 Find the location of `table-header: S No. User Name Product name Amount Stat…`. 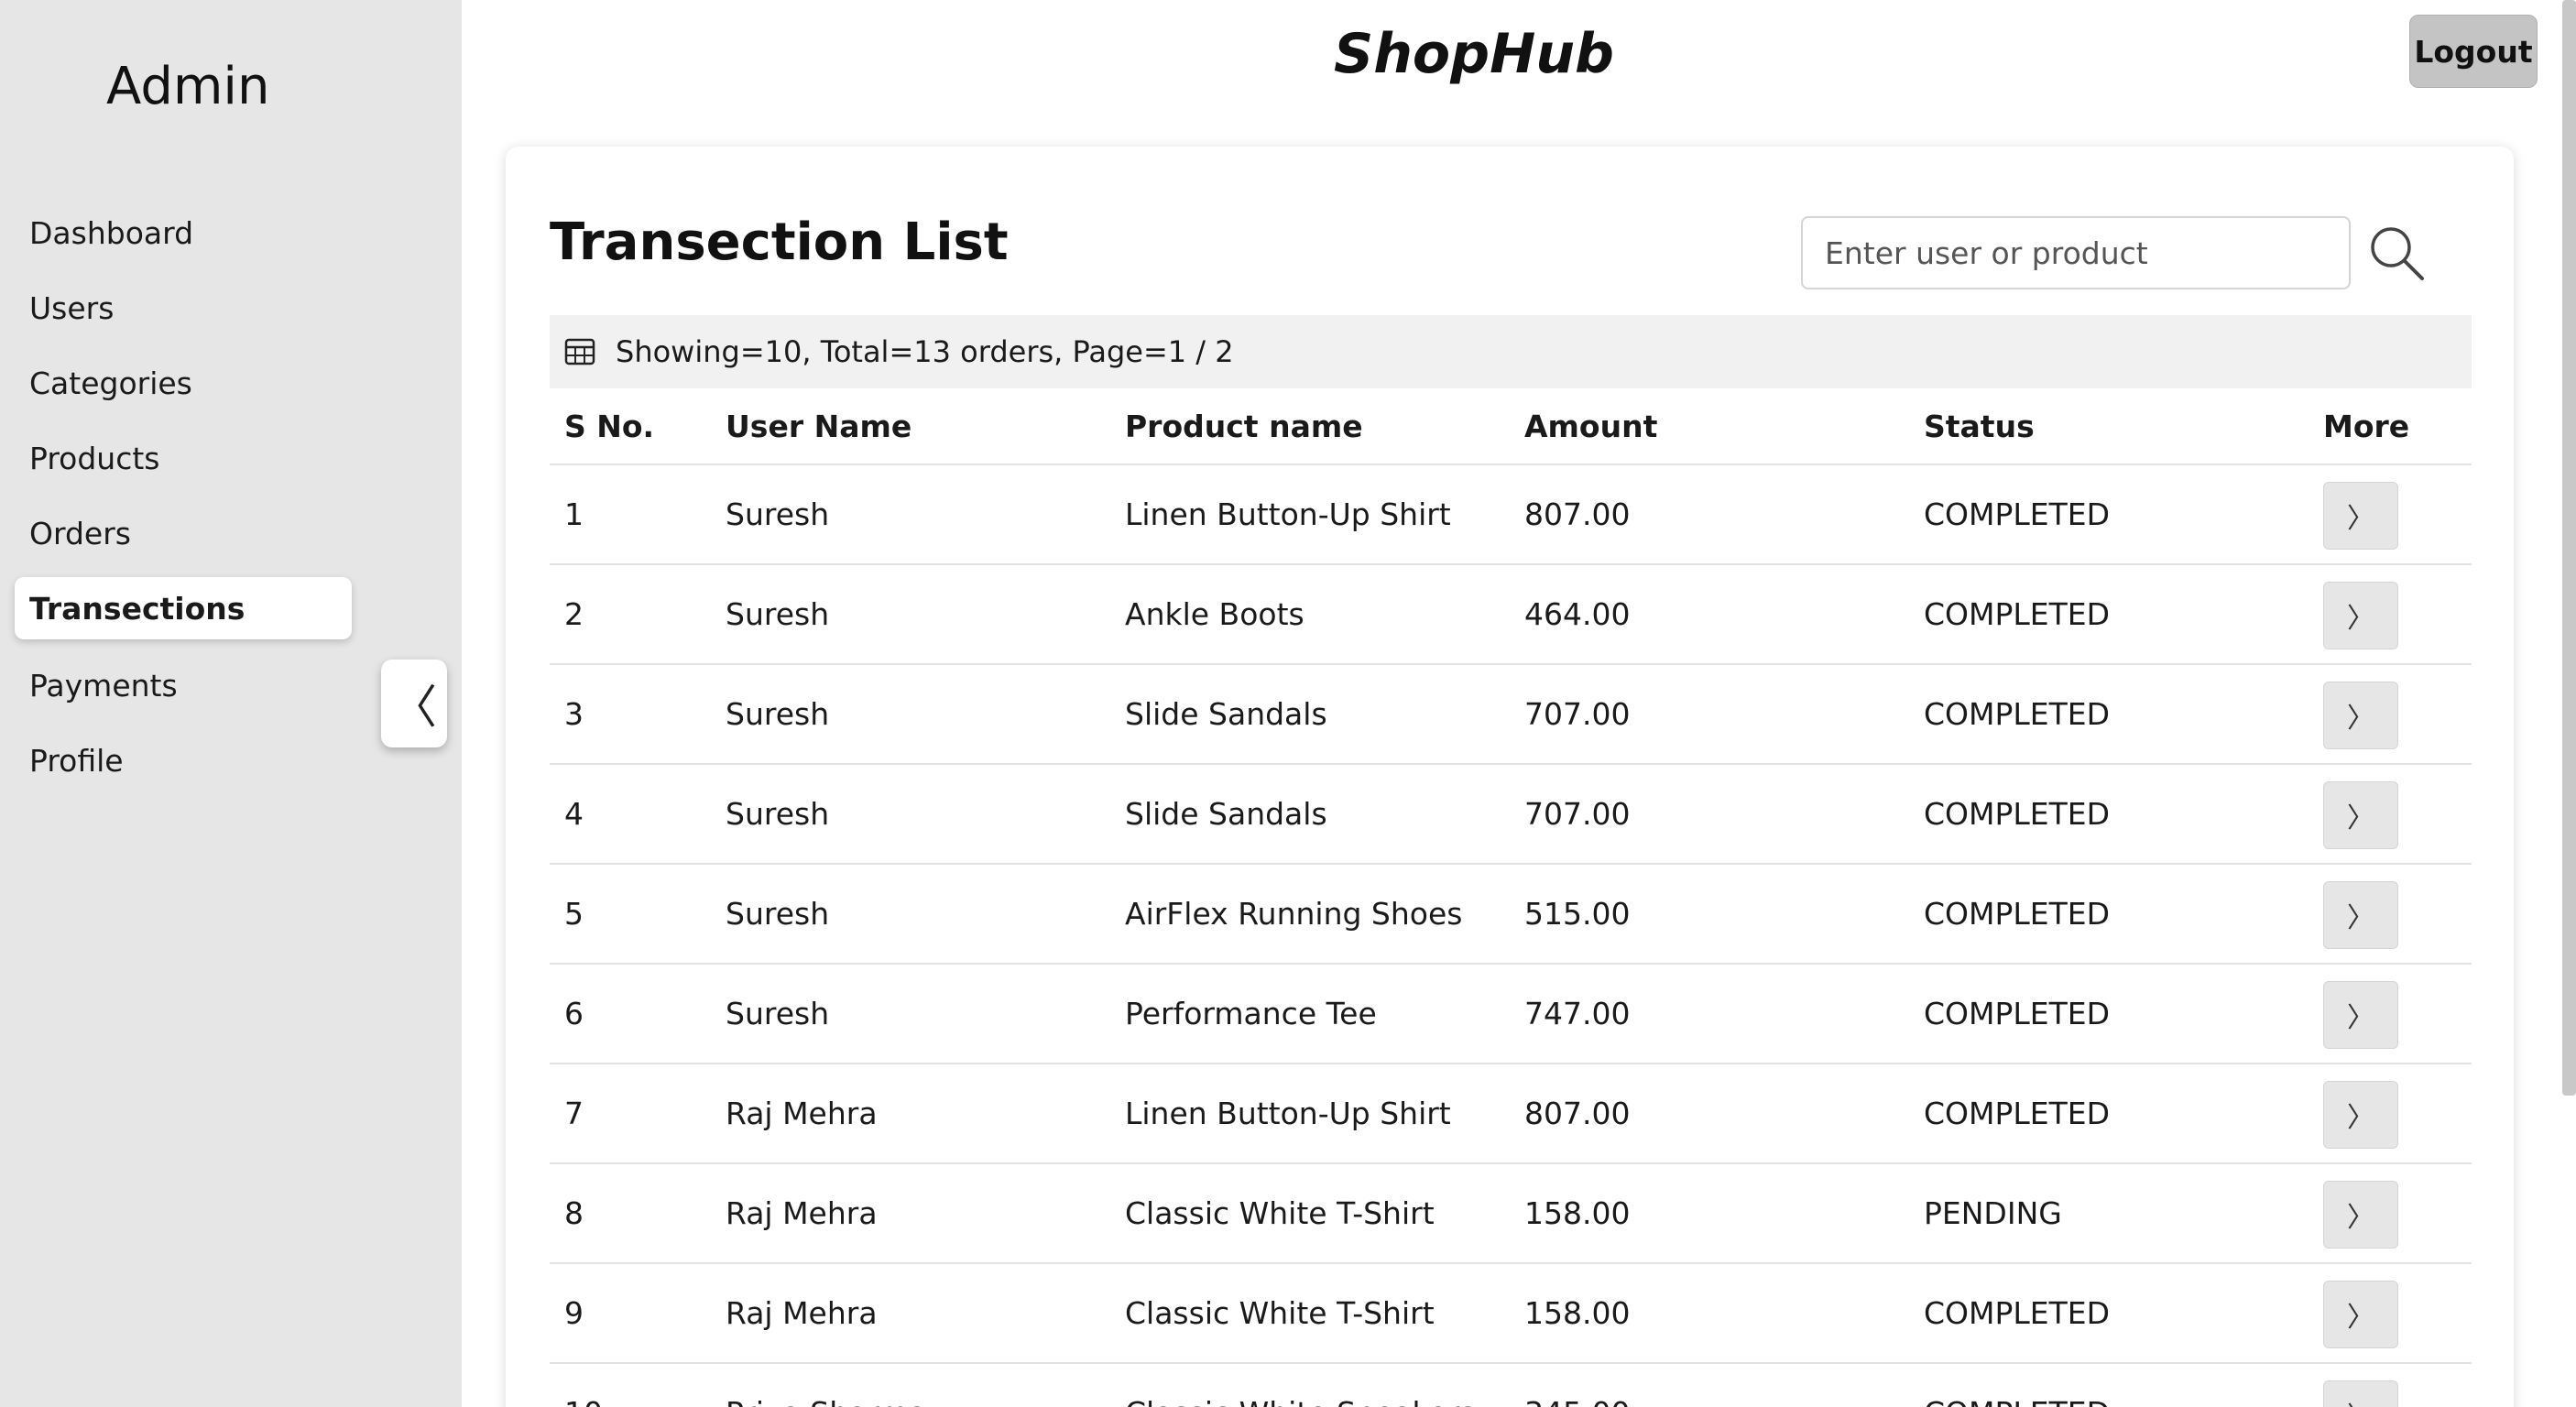

table-header: S No. User Name Product name Amount Stat… is located at coordinates (1511, 426).